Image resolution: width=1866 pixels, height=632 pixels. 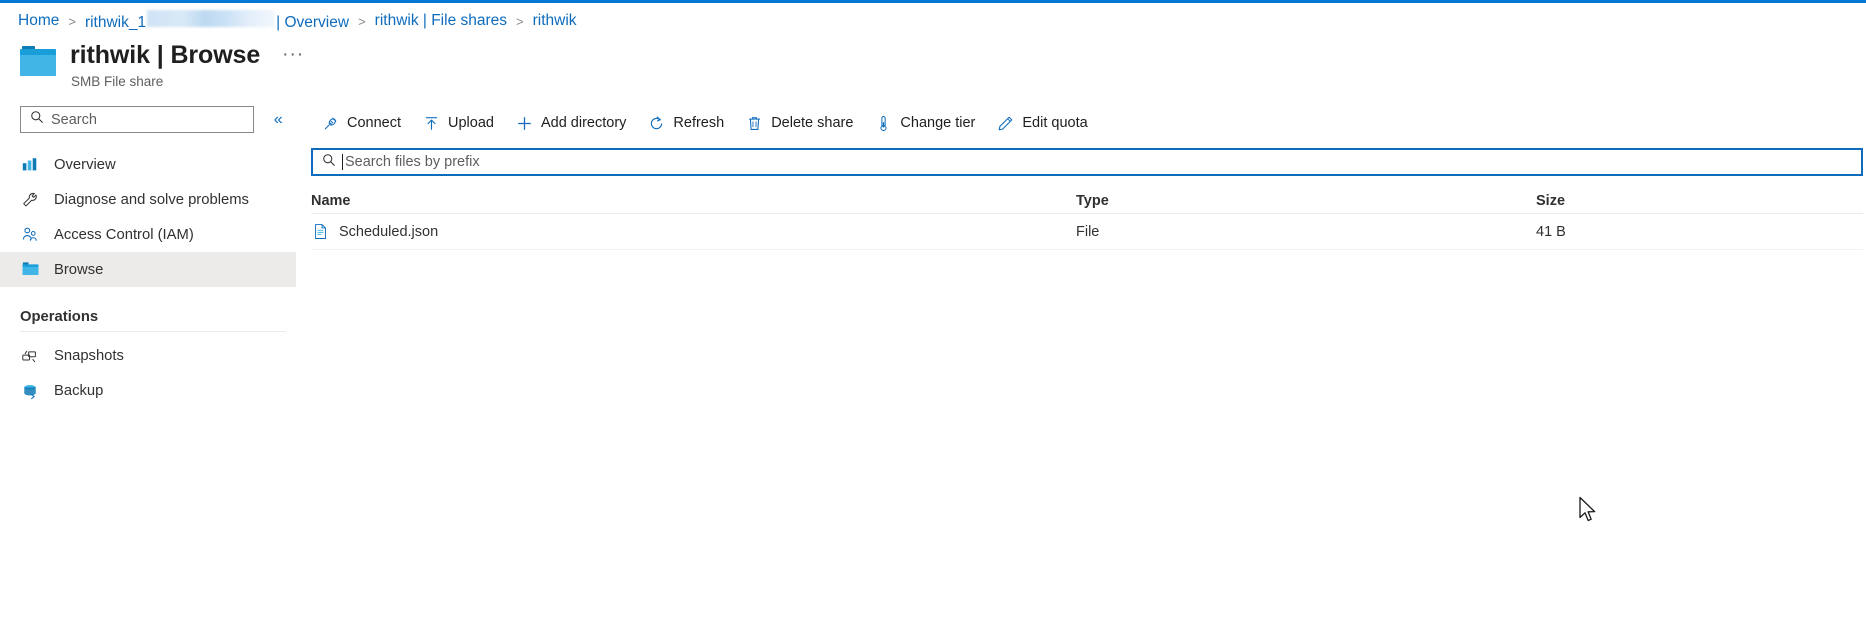 I want to click on sidebar-item-overview: Overview, so click(x=148, y=164).